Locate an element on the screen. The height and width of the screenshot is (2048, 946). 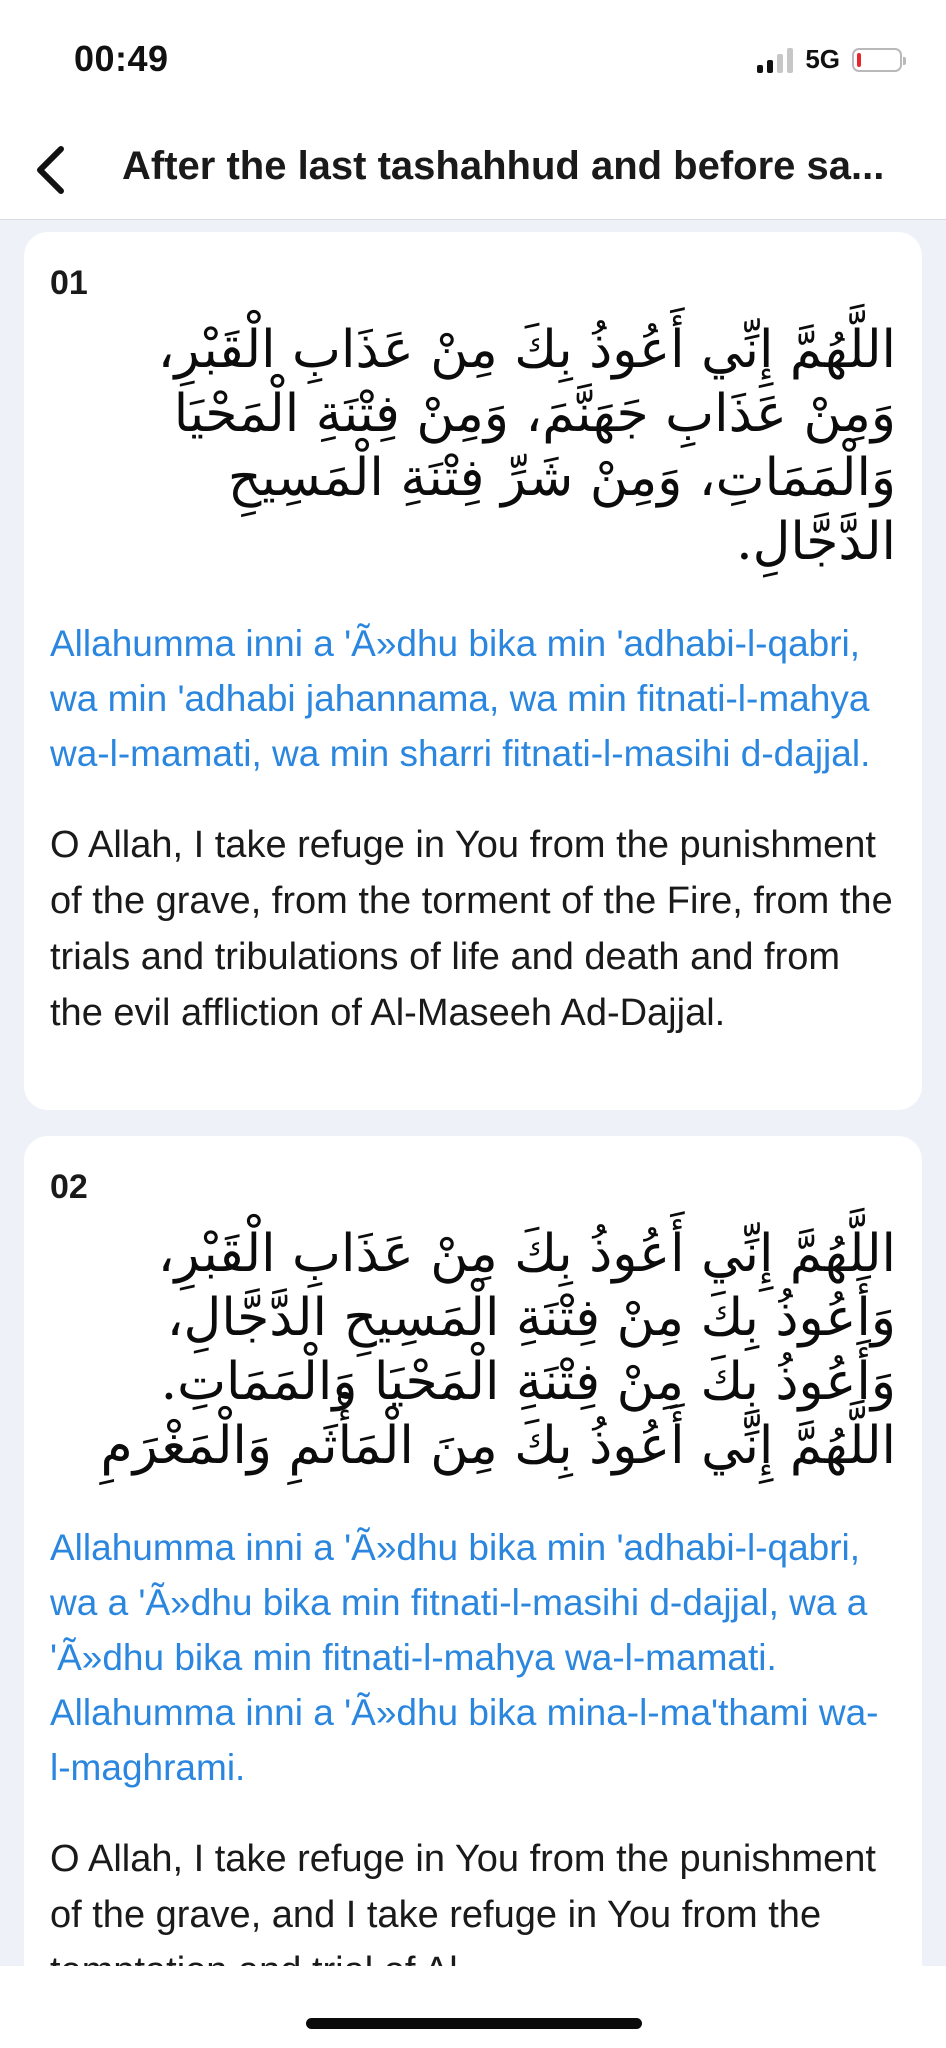
dua-number: 02 is located at coordinates (69, 1187).